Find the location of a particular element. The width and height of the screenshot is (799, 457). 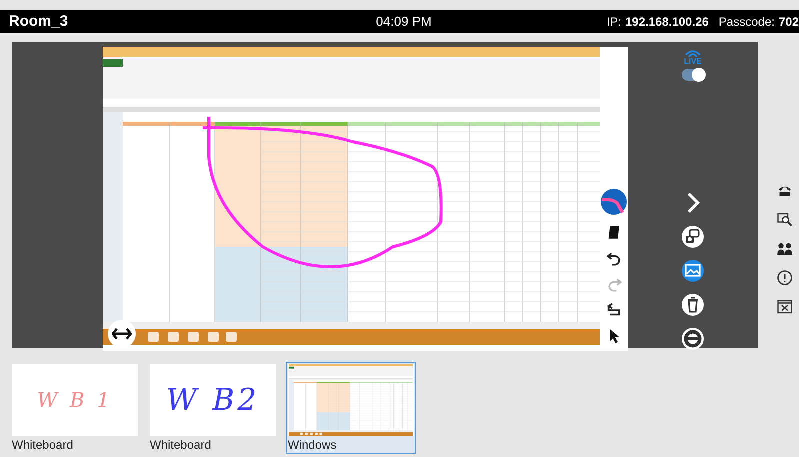

redo-icon is located at coordinates (614, 284).